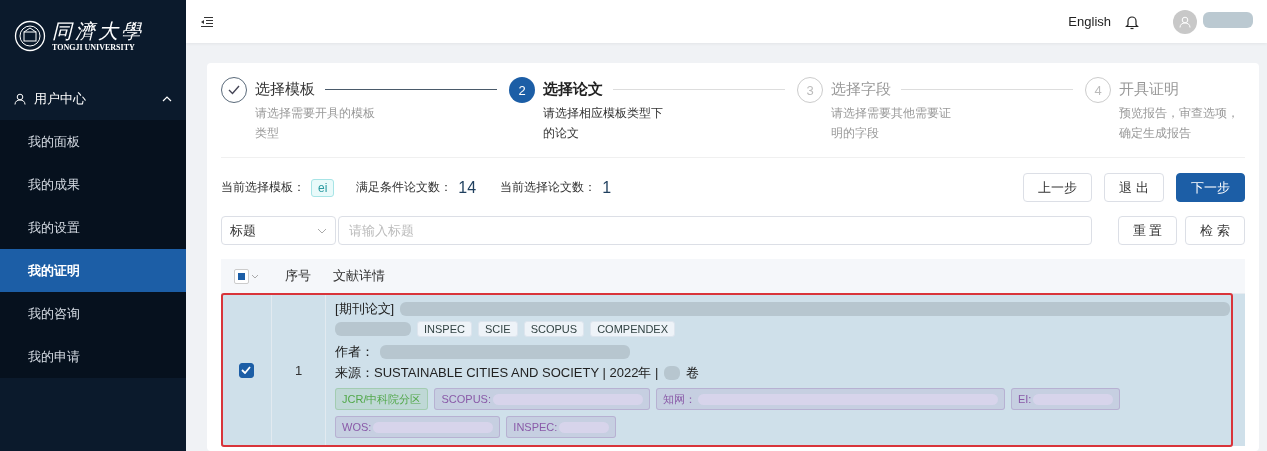 The width and height of the screenshot is (1267, 451). Describe the element at coordinates (323, 187) in the screenshot. I see `template-tag: ei` at that location.